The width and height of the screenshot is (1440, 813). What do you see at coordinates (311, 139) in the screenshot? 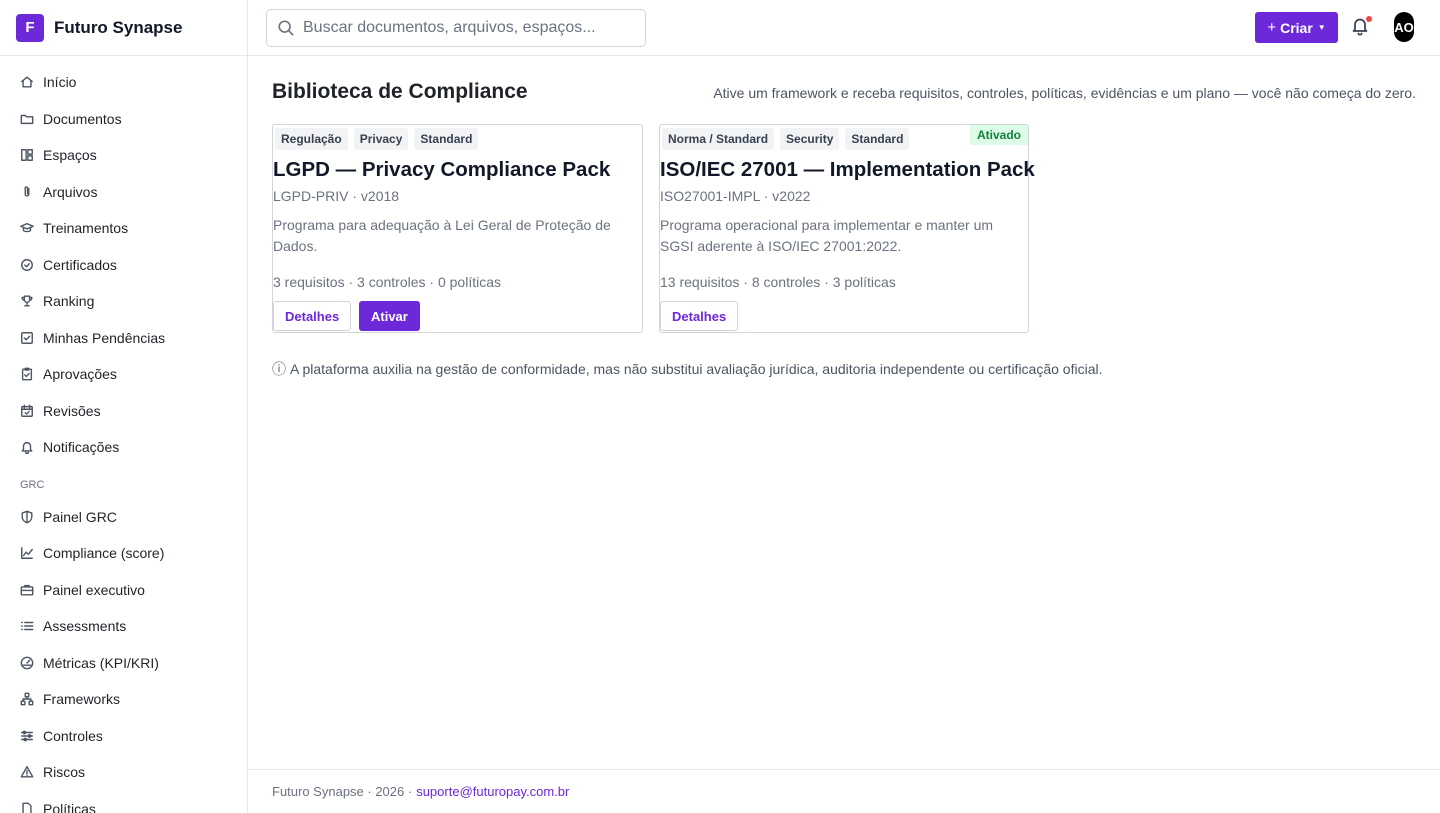
I see `tag: Regulação` at bounding box center [311, 139].